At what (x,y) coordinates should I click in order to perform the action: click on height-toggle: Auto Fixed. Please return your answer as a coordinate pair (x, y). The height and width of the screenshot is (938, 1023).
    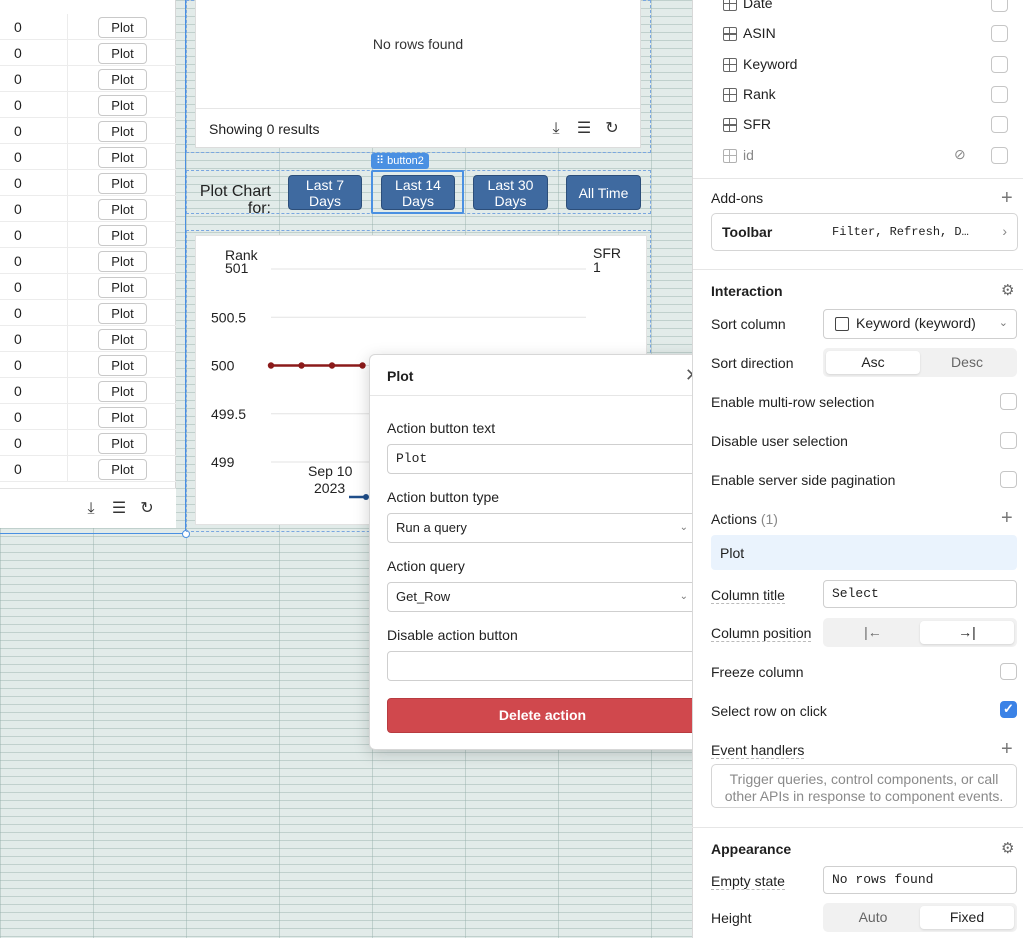
    Looking at the image, I should click on (920, 917).